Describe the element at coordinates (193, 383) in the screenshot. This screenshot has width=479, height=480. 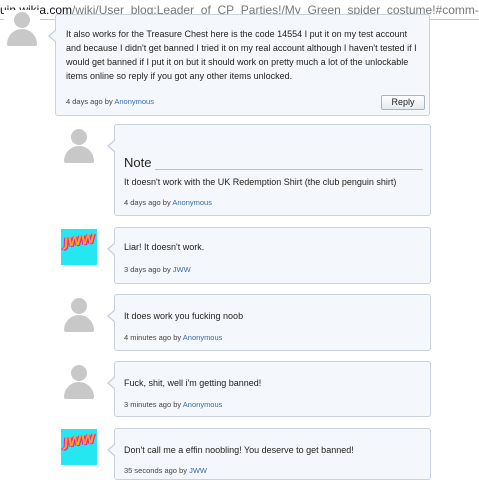
I see `comment-text: Fuck, shit, well i'm getting banned!` at that location.